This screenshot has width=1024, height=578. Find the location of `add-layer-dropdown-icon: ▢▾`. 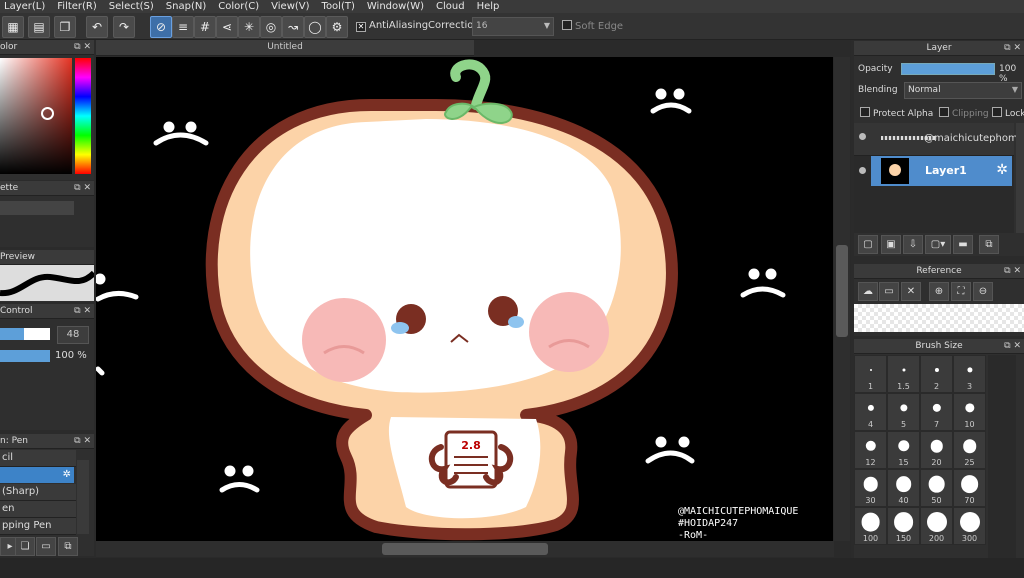

add-layer-dropdown-icon: ▢▾ is located at coordinates (938, 244).